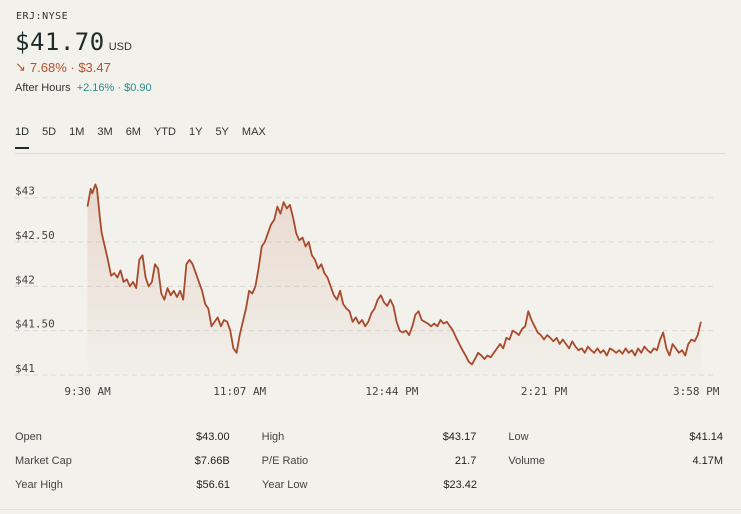 The width and height of the screenshot is (741, 514). I want to click on arrow-down-right-icon: ↘, so click(20, 66).